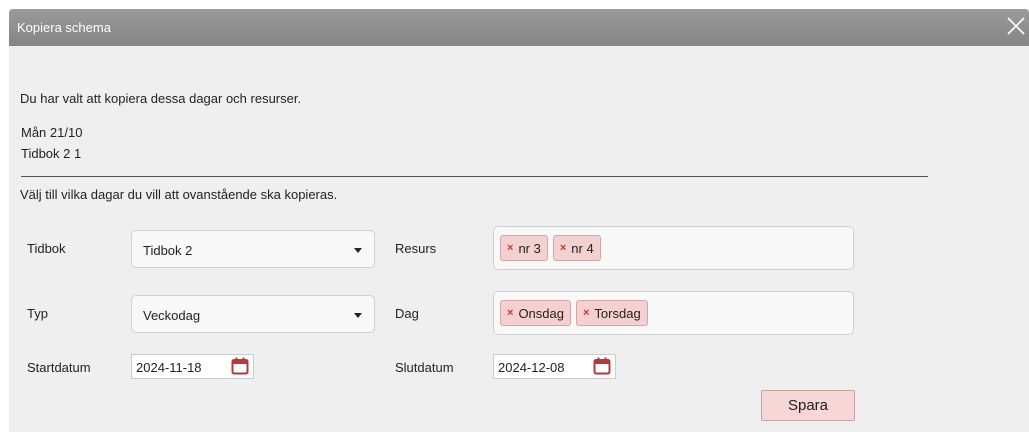  Describe the element at coordinates (519, 27) in the screenshot. I see `dialog-titlebar: Kopiera schema` at that location.